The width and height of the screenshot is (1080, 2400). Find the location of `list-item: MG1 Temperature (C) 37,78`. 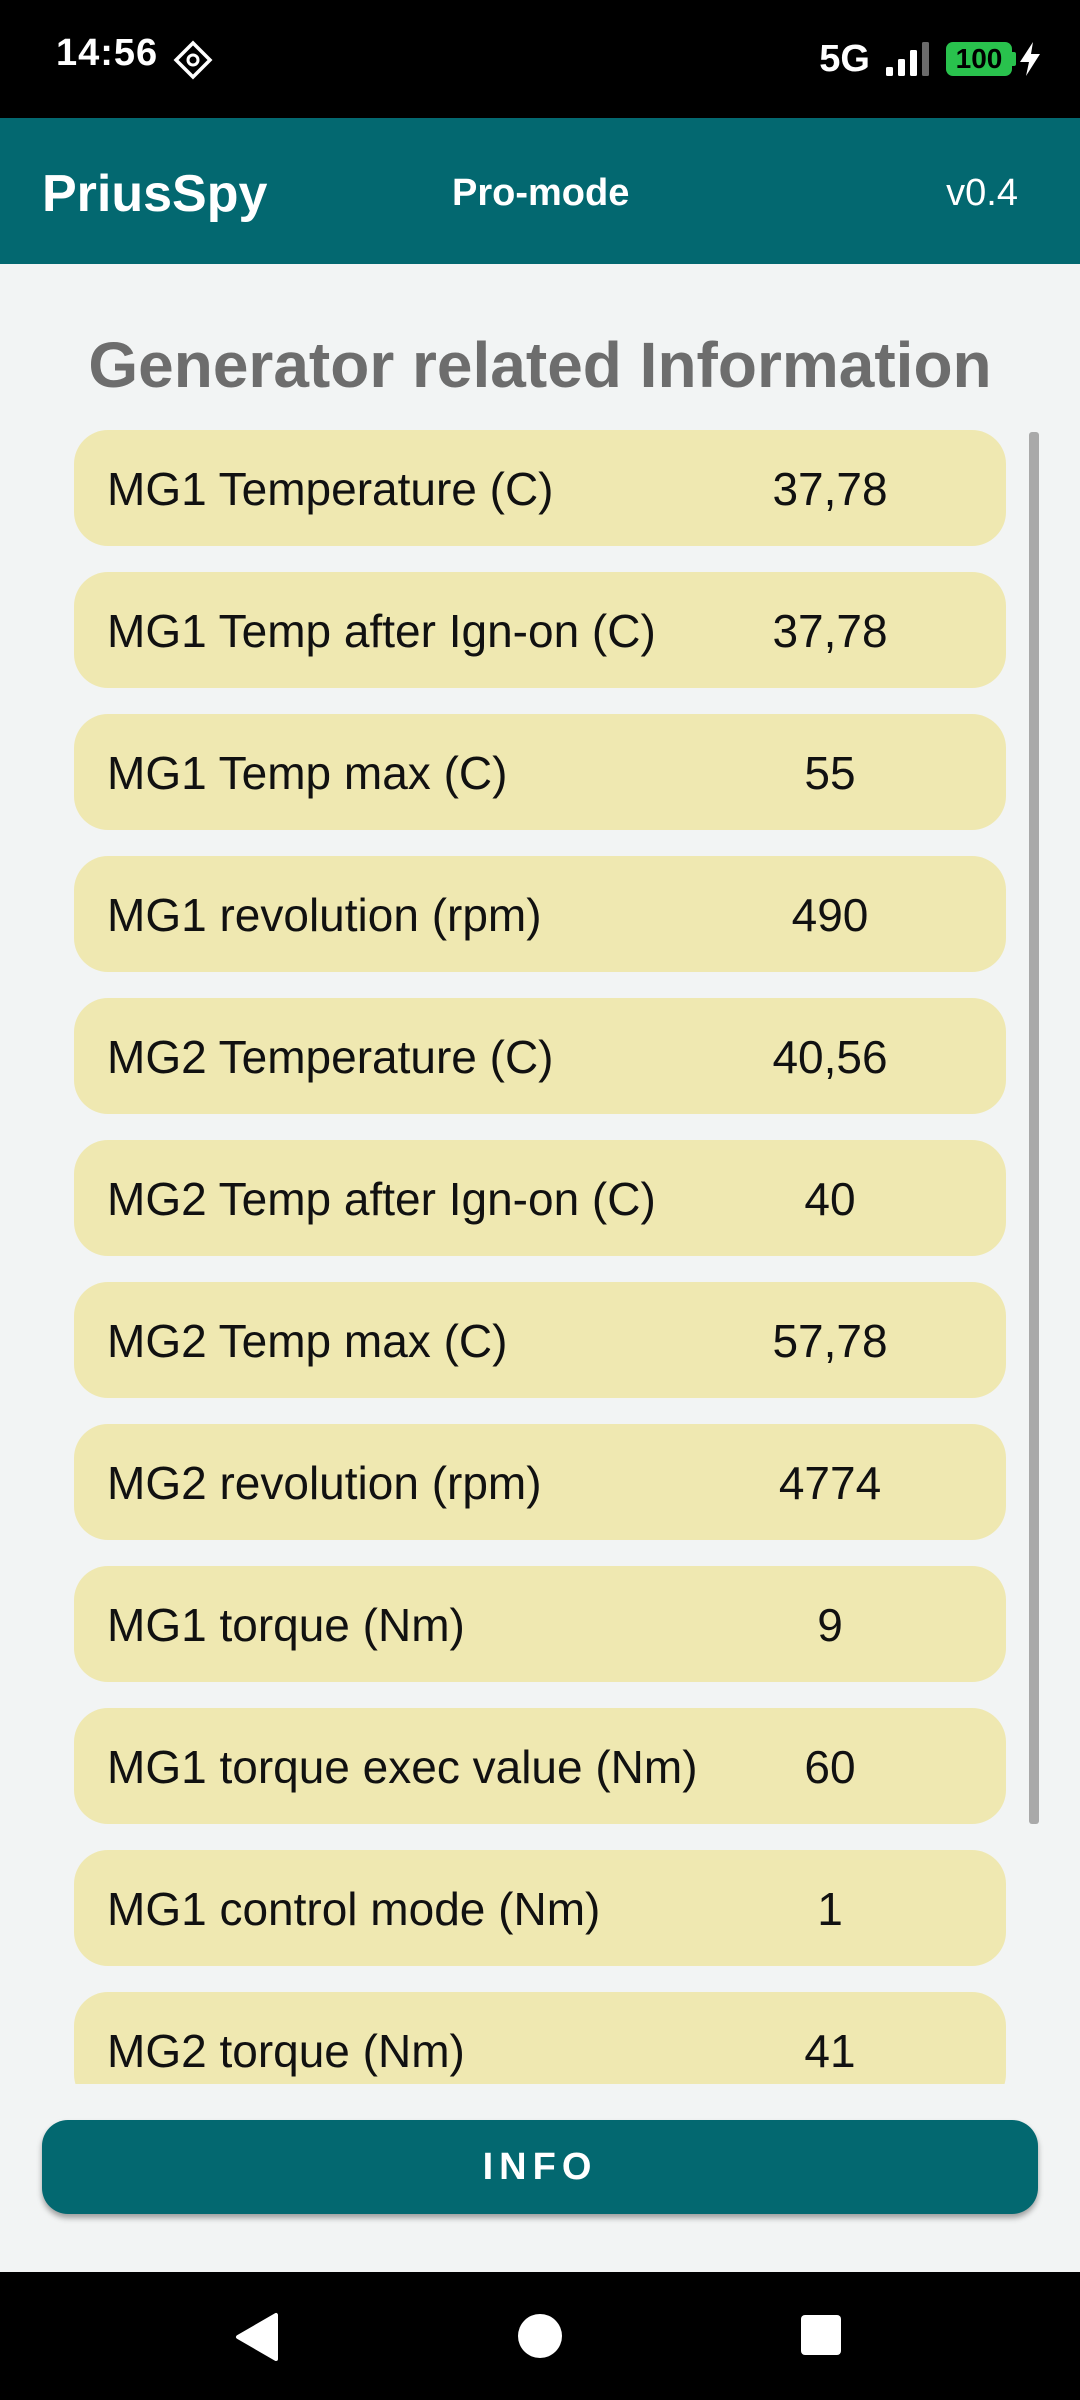

list-item: MG1 Temperature (C) 37,78 is located at coordinates (540, 488).